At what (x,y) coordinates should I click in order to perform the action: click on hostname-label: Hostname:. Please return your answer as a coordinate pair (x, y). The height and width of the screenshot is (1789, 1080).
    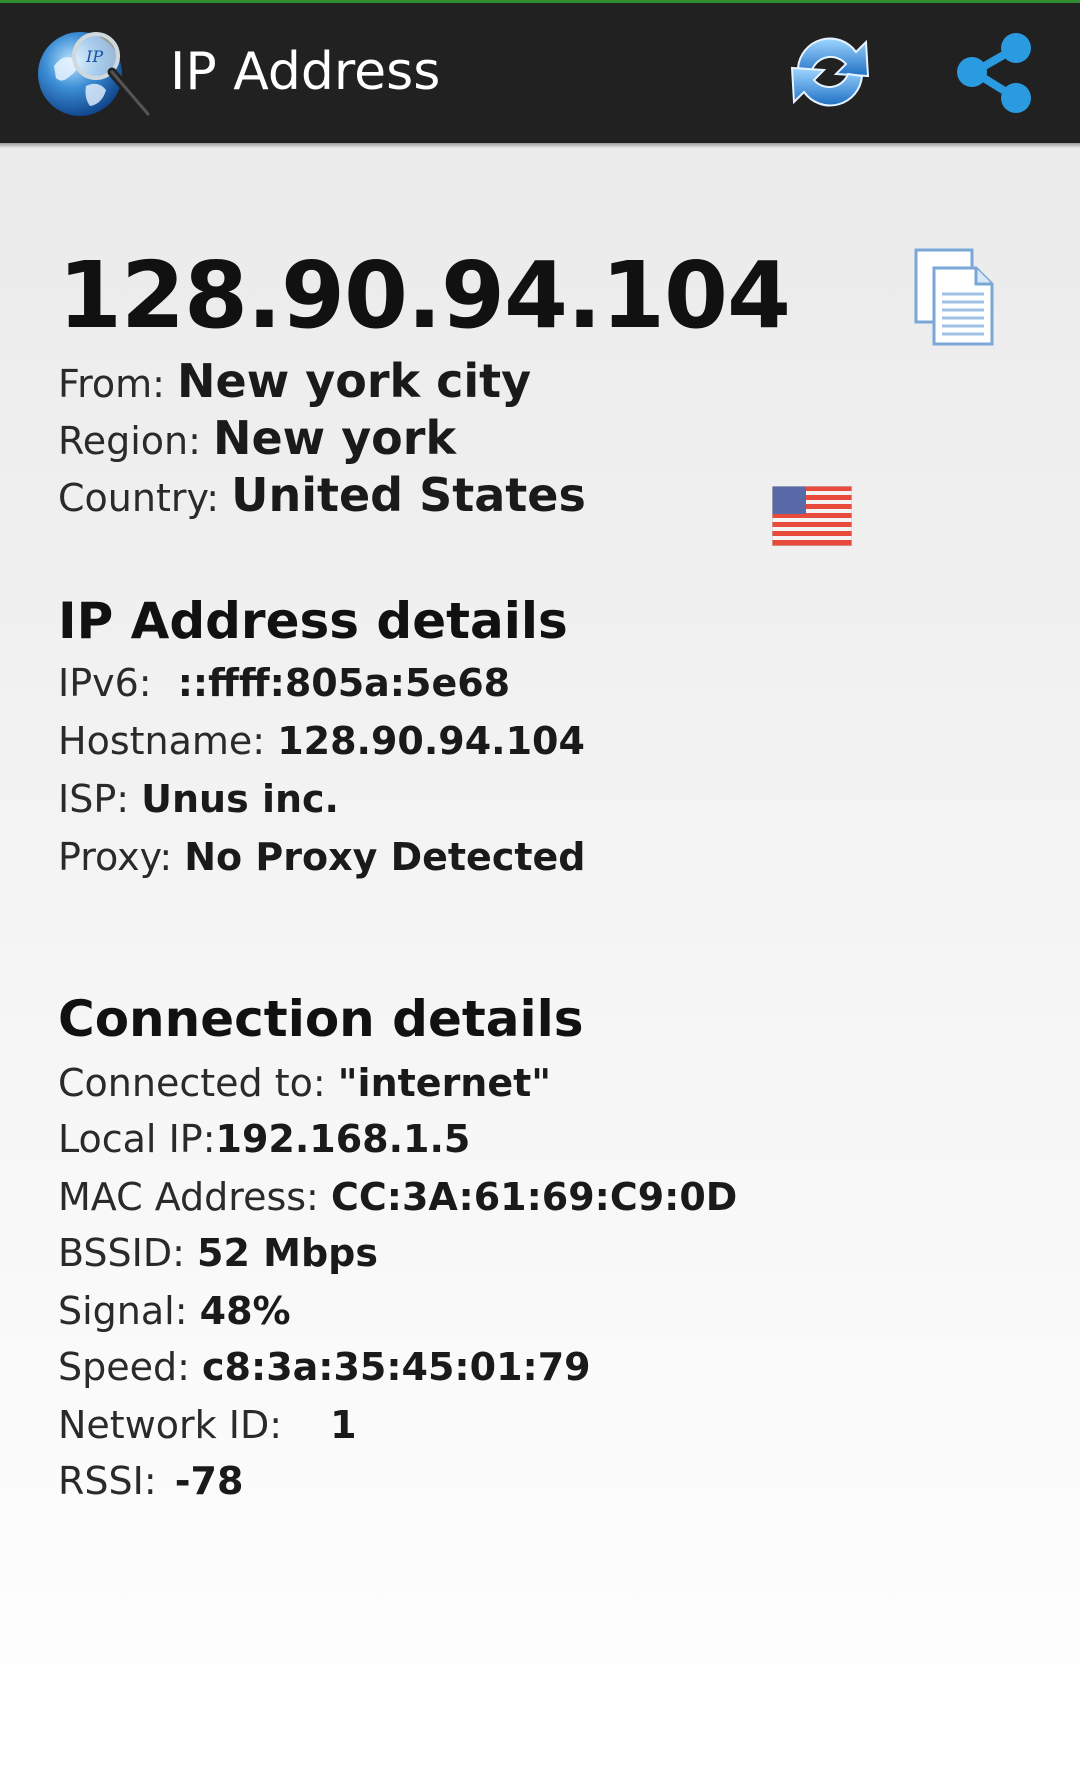
    Looking at the image, I should click on (162, 741).